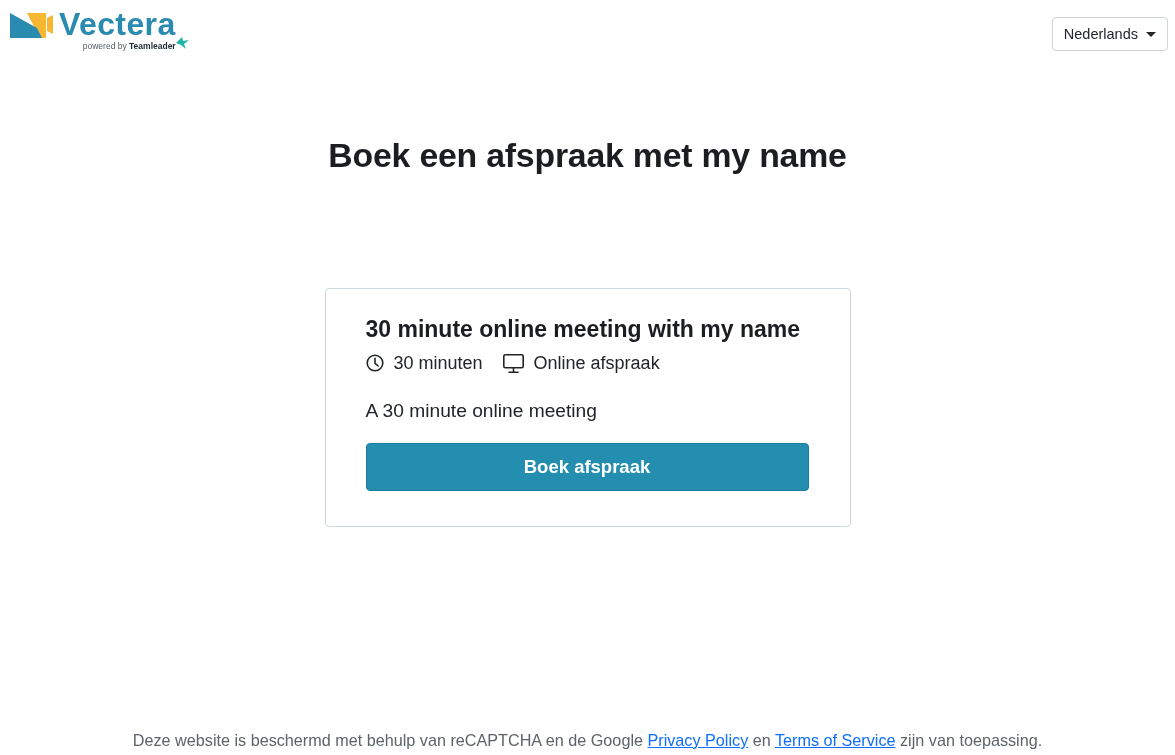 This screenshot has width=1175, height=755. I want to click on monitor-icon, so click(513, 363).